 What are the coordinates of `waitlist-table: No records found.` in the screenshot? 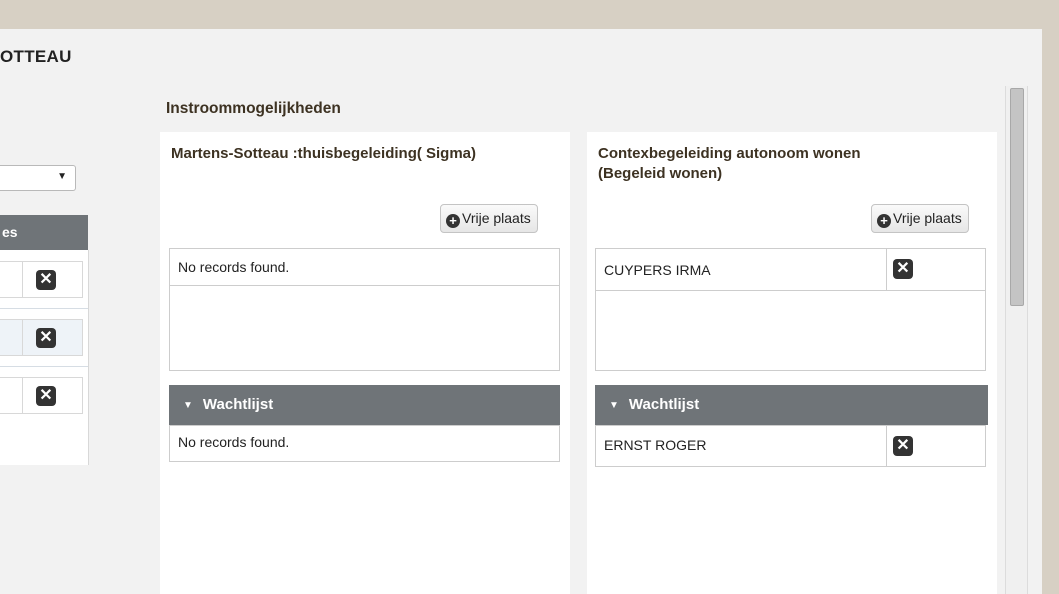 It's located at (364, 443).